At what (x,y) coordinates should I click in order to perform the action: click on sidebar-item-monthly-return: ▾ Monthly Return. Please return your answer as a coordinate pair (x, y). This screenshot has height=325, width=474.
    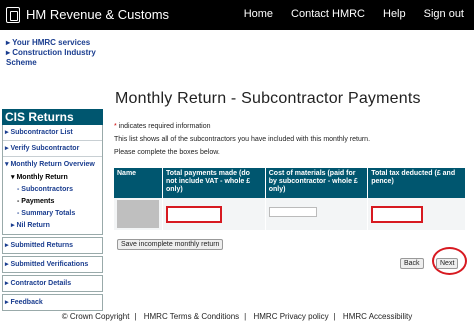
    Looking at the image, I should click on (52, 178).